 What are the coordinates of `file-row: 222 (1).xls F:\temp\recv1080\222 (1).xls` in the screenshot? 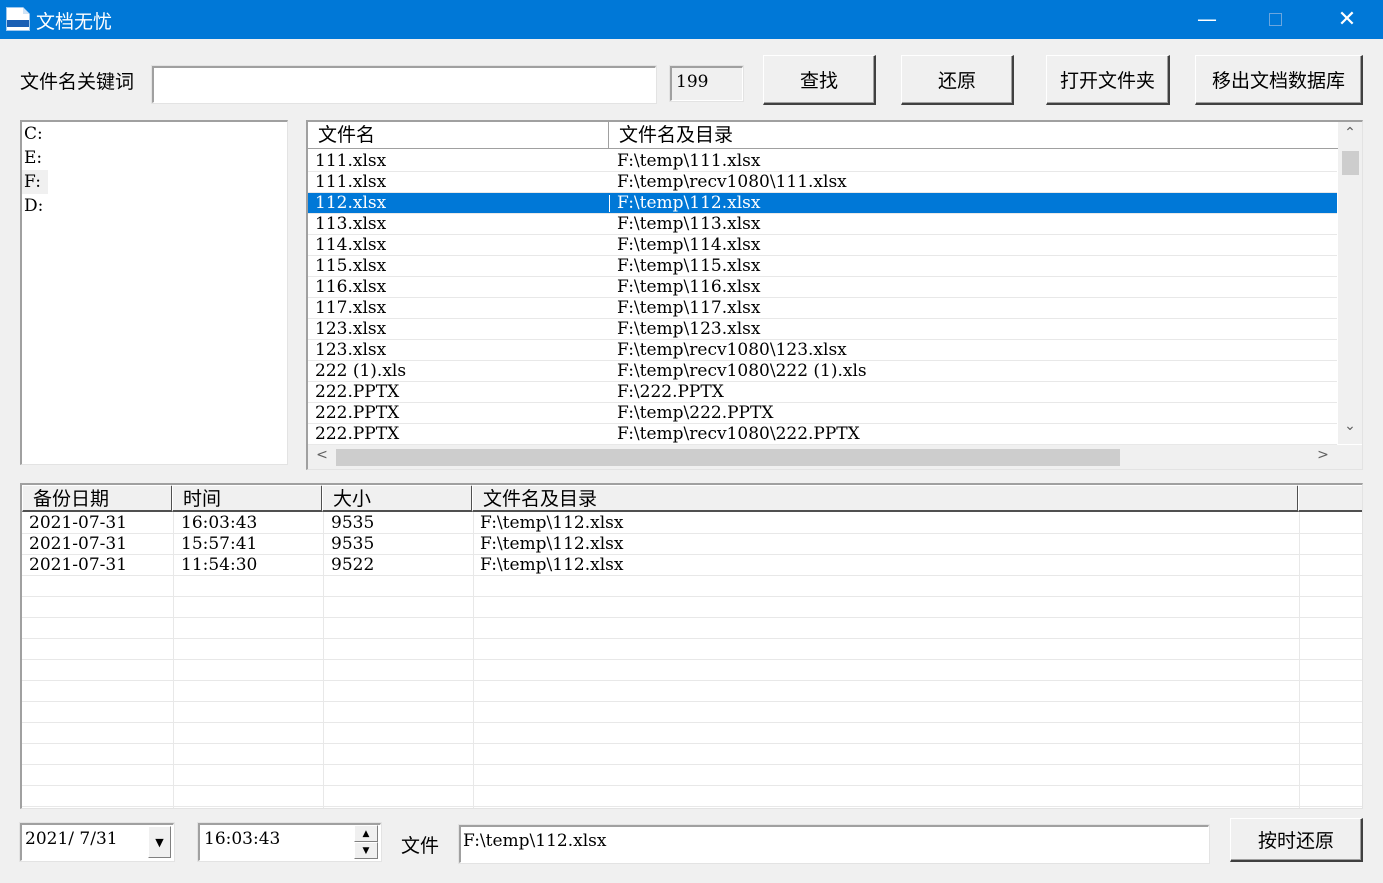 It's located at (822, 371).